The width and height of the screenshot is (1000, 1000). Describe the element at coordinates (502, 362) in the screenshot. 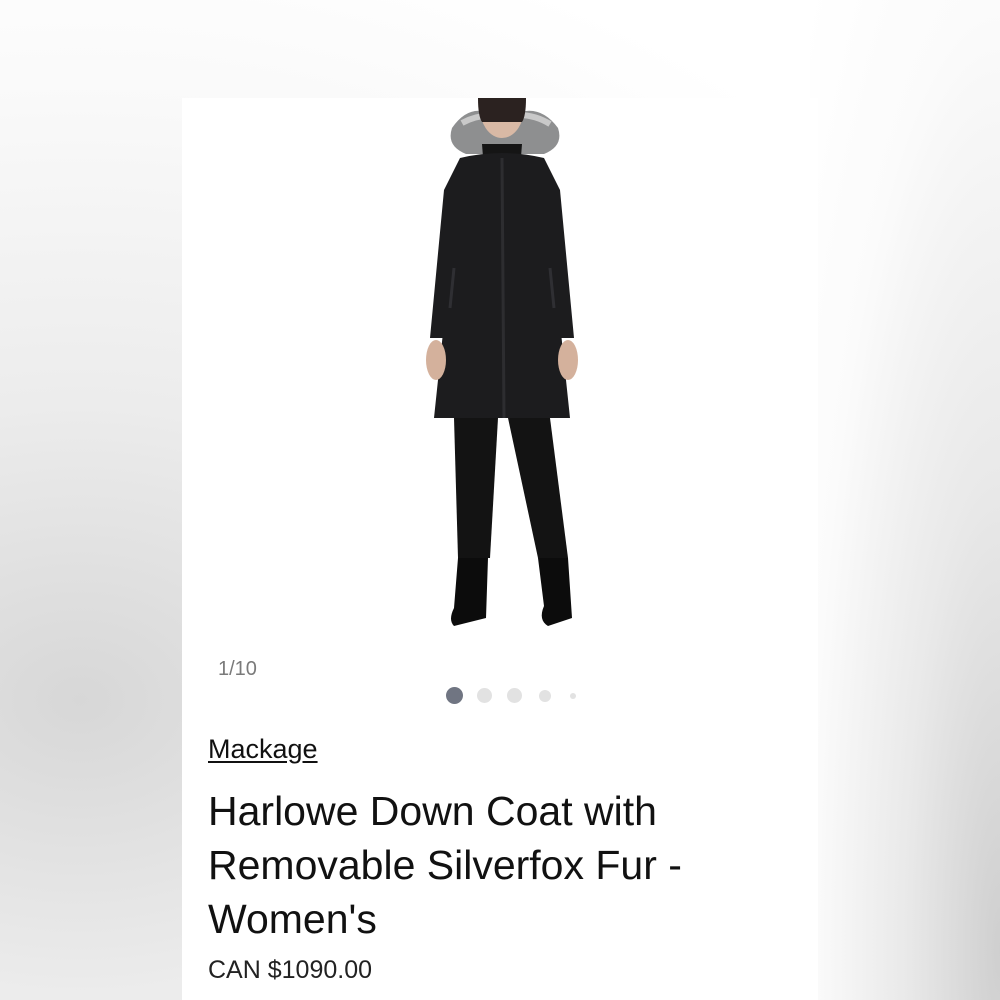

I see `model-photo` at that location.